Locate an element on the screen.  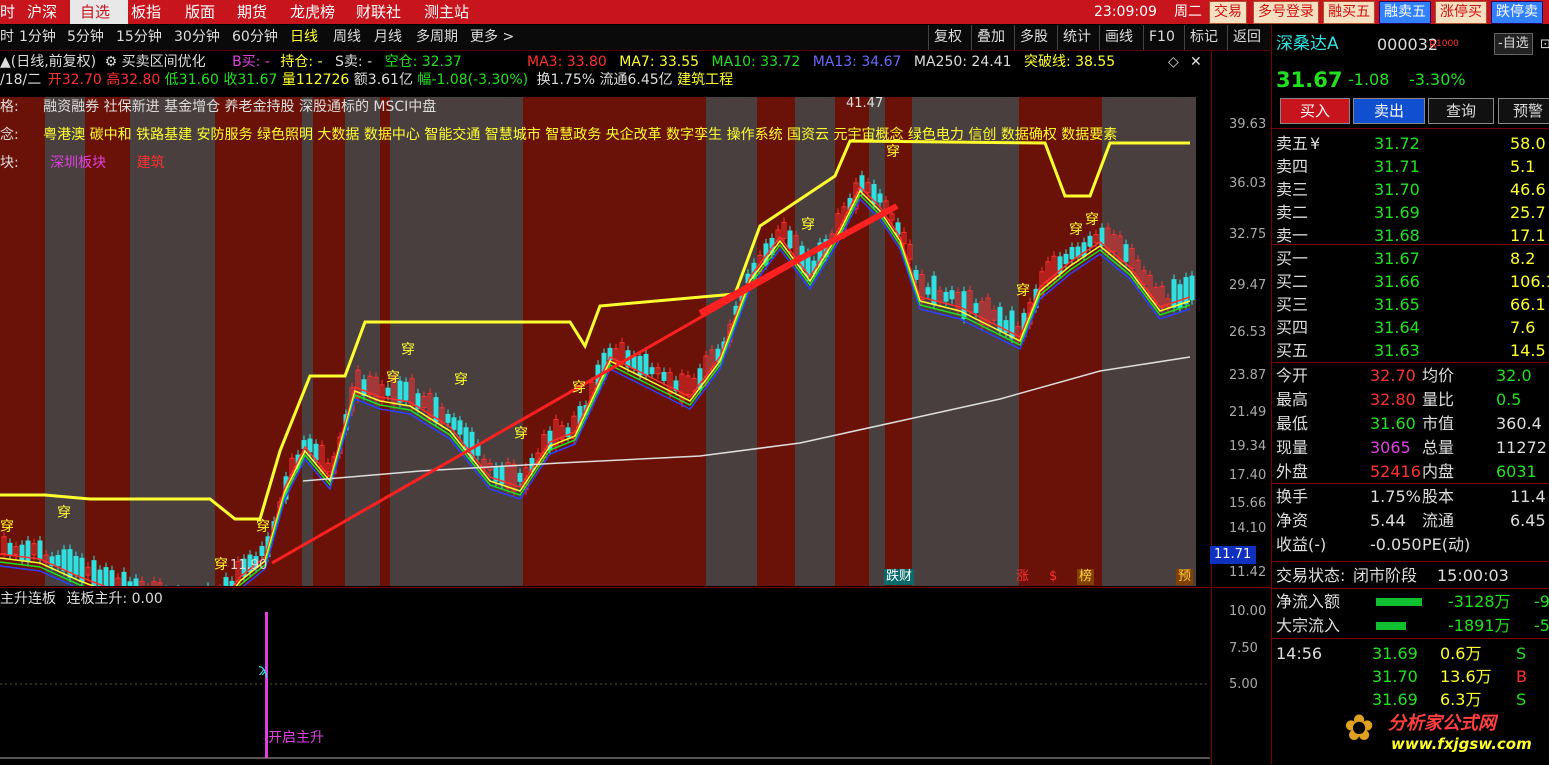
bid-label: 买二 is located at coordinates (1292, 281).